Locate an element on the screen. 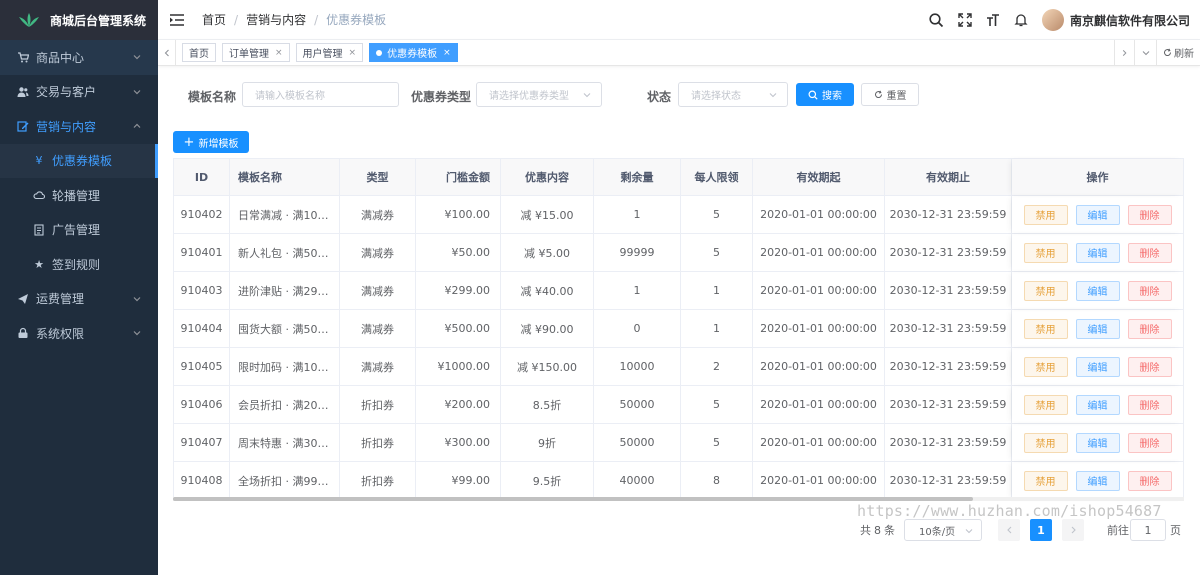  coupon-type-placeholder: 请选择优惠券类型 is located at coordinates (529, 96).